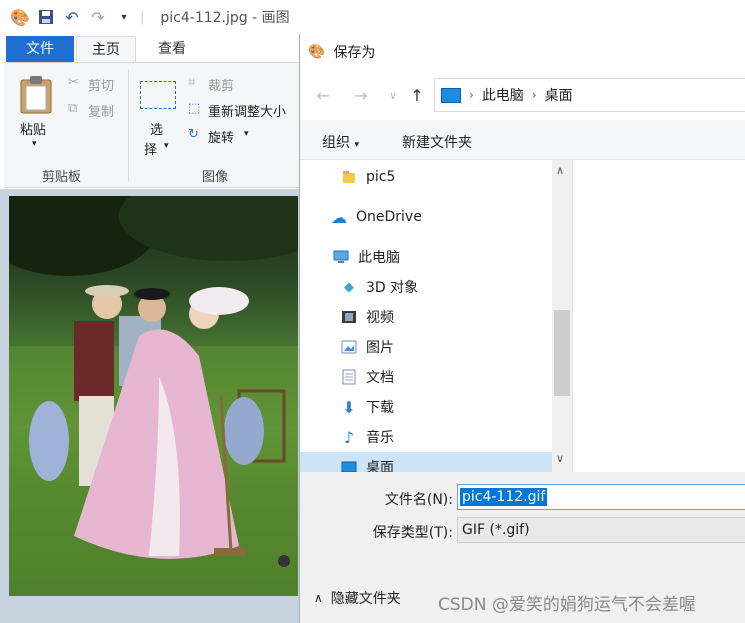 This screenshot has height=623, width=745. I want to click on undo-icon: ↶, so click(72, 17).